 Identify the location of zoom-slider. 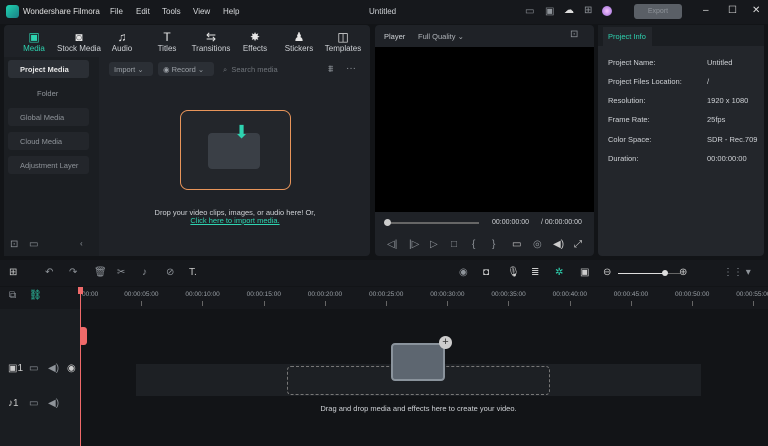
(649, 273).